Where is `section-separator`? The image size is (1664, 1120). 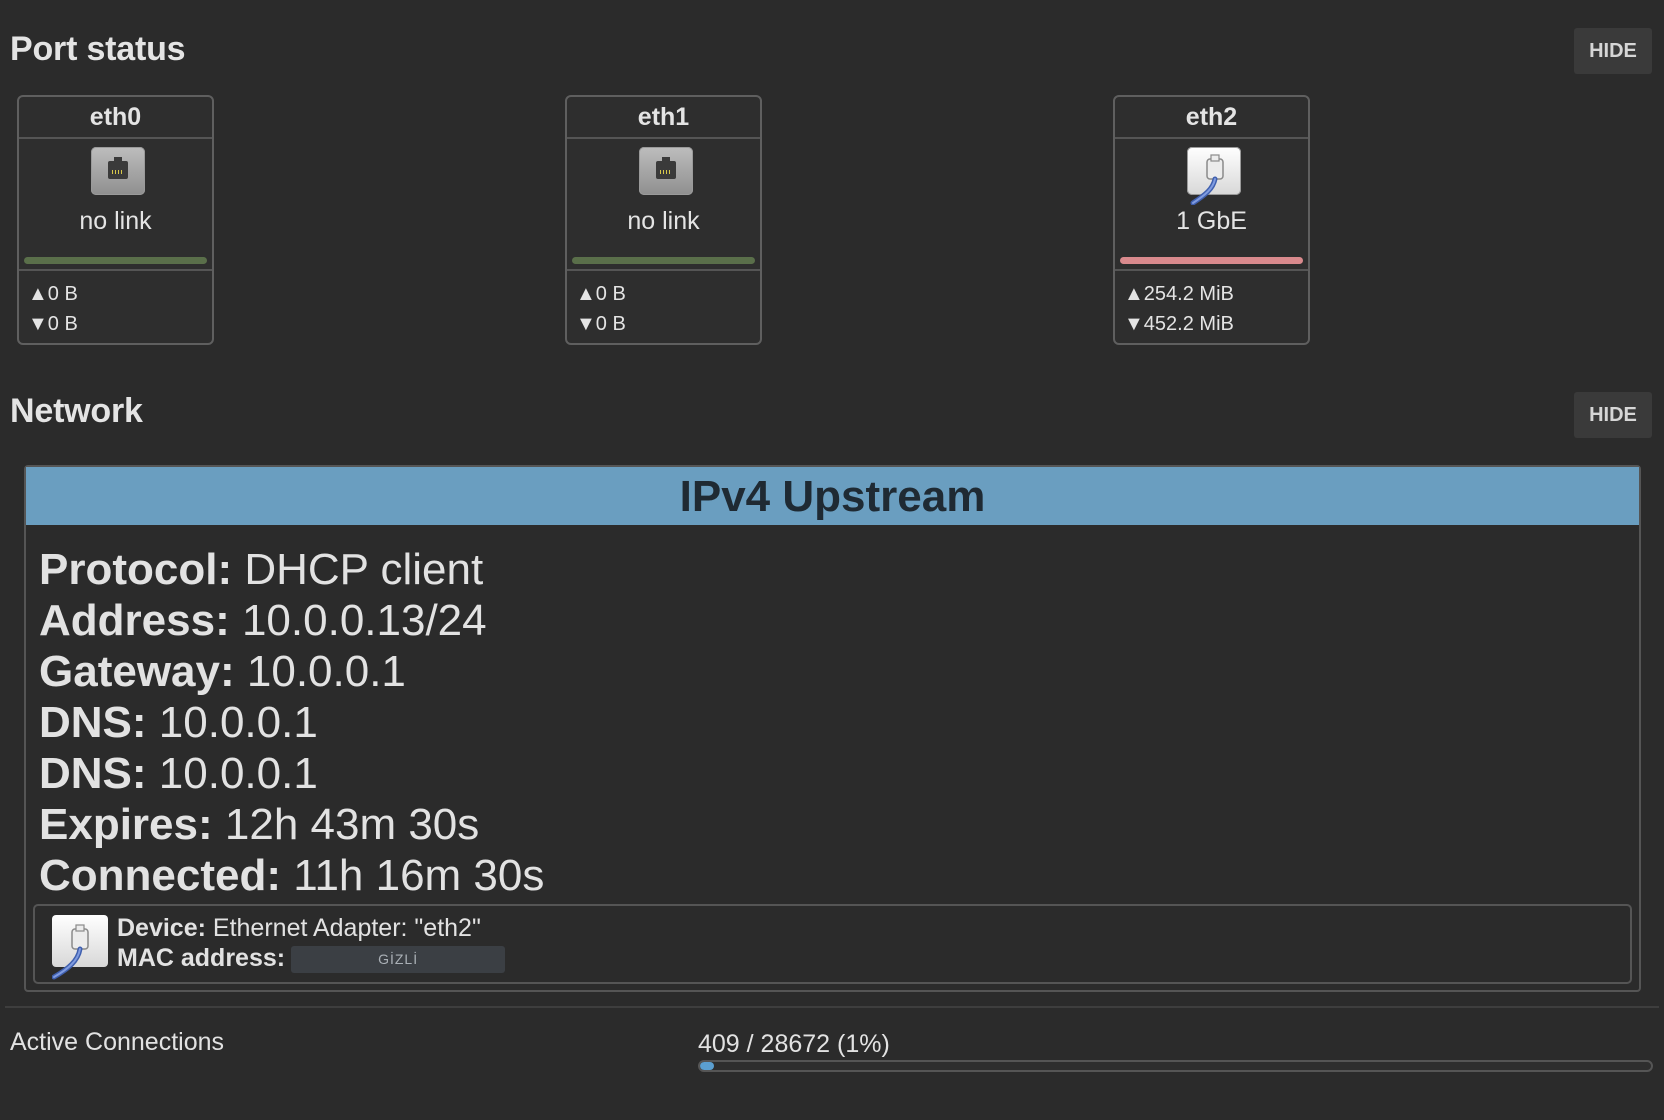
section-separator is located at coordinates (832, 1007).